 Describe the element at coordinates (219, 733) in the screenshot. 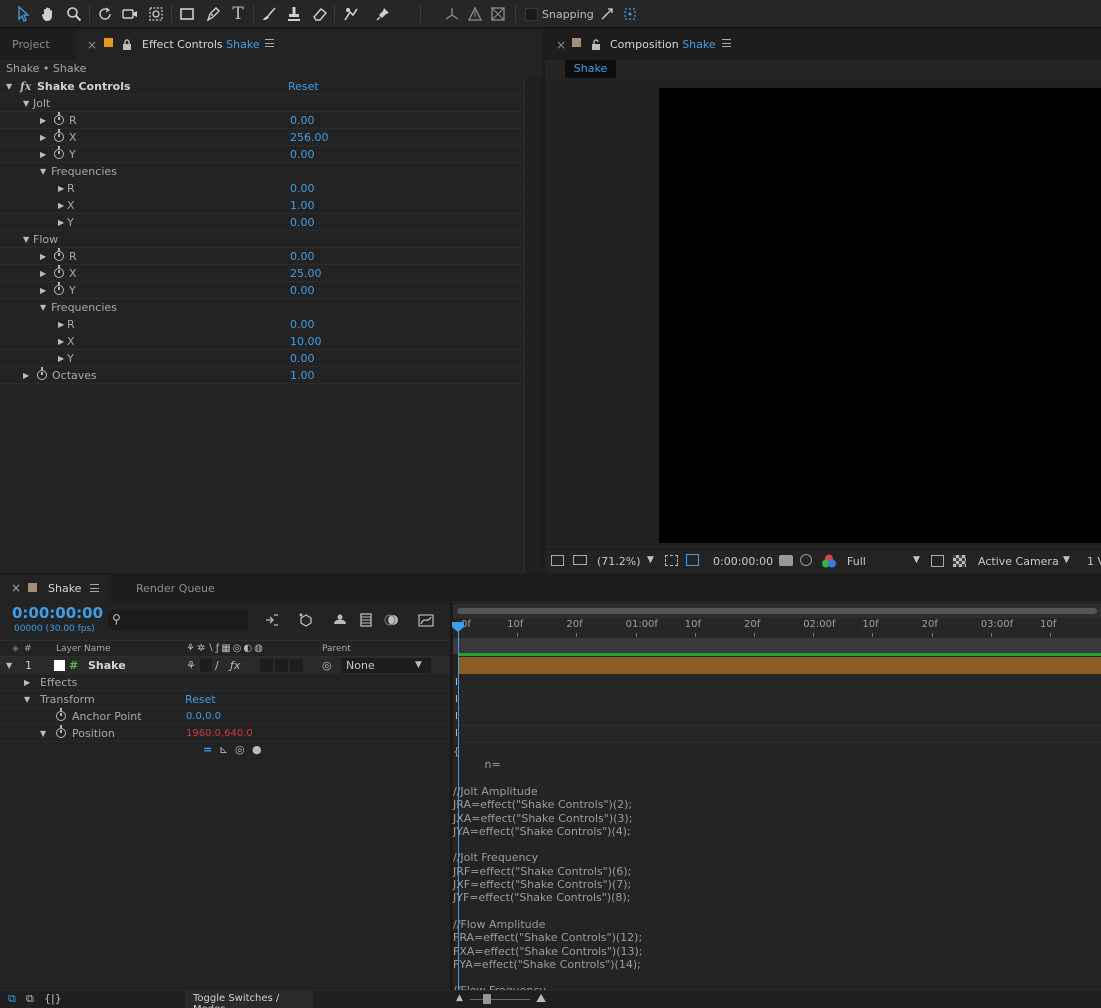

I see `position-value: 1960.0,640.0` at that location.